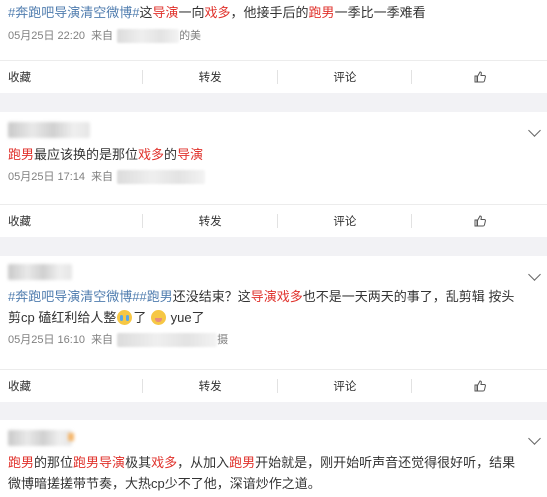  I want to click on post-meta: 05月25日 16:10 来自 摄, so click(273, 340).